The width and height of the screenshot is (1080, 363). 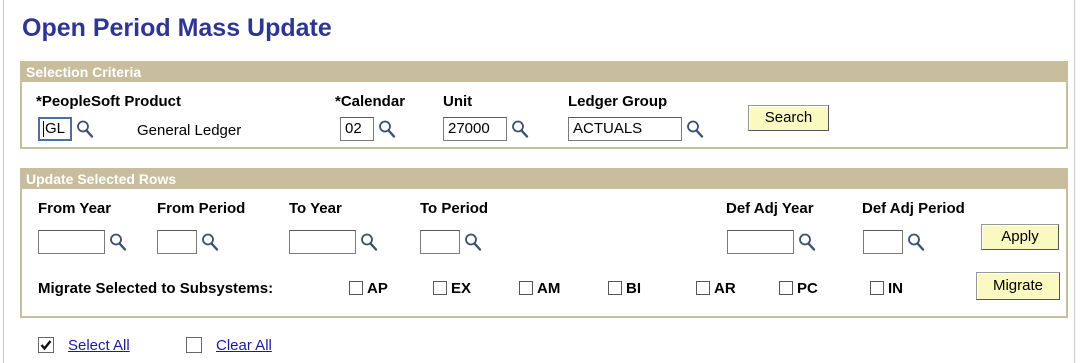 What do you see at coordinates (454, 208) in the screenshot?
I see `to-period-label: To Period` at bounding box center [454, 208].